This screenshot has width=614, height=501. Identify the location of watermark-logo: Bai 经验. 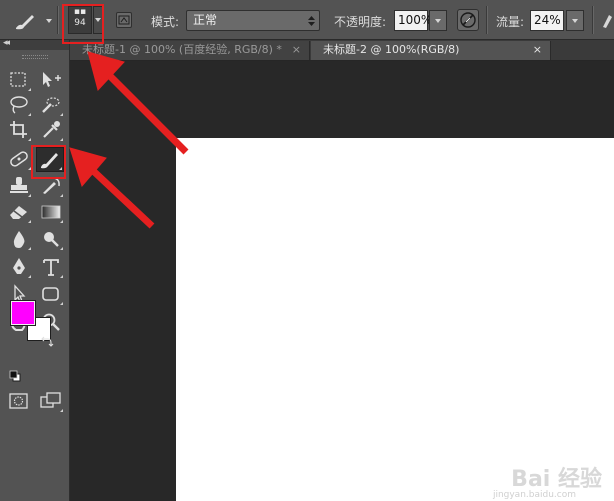
(556, 479).